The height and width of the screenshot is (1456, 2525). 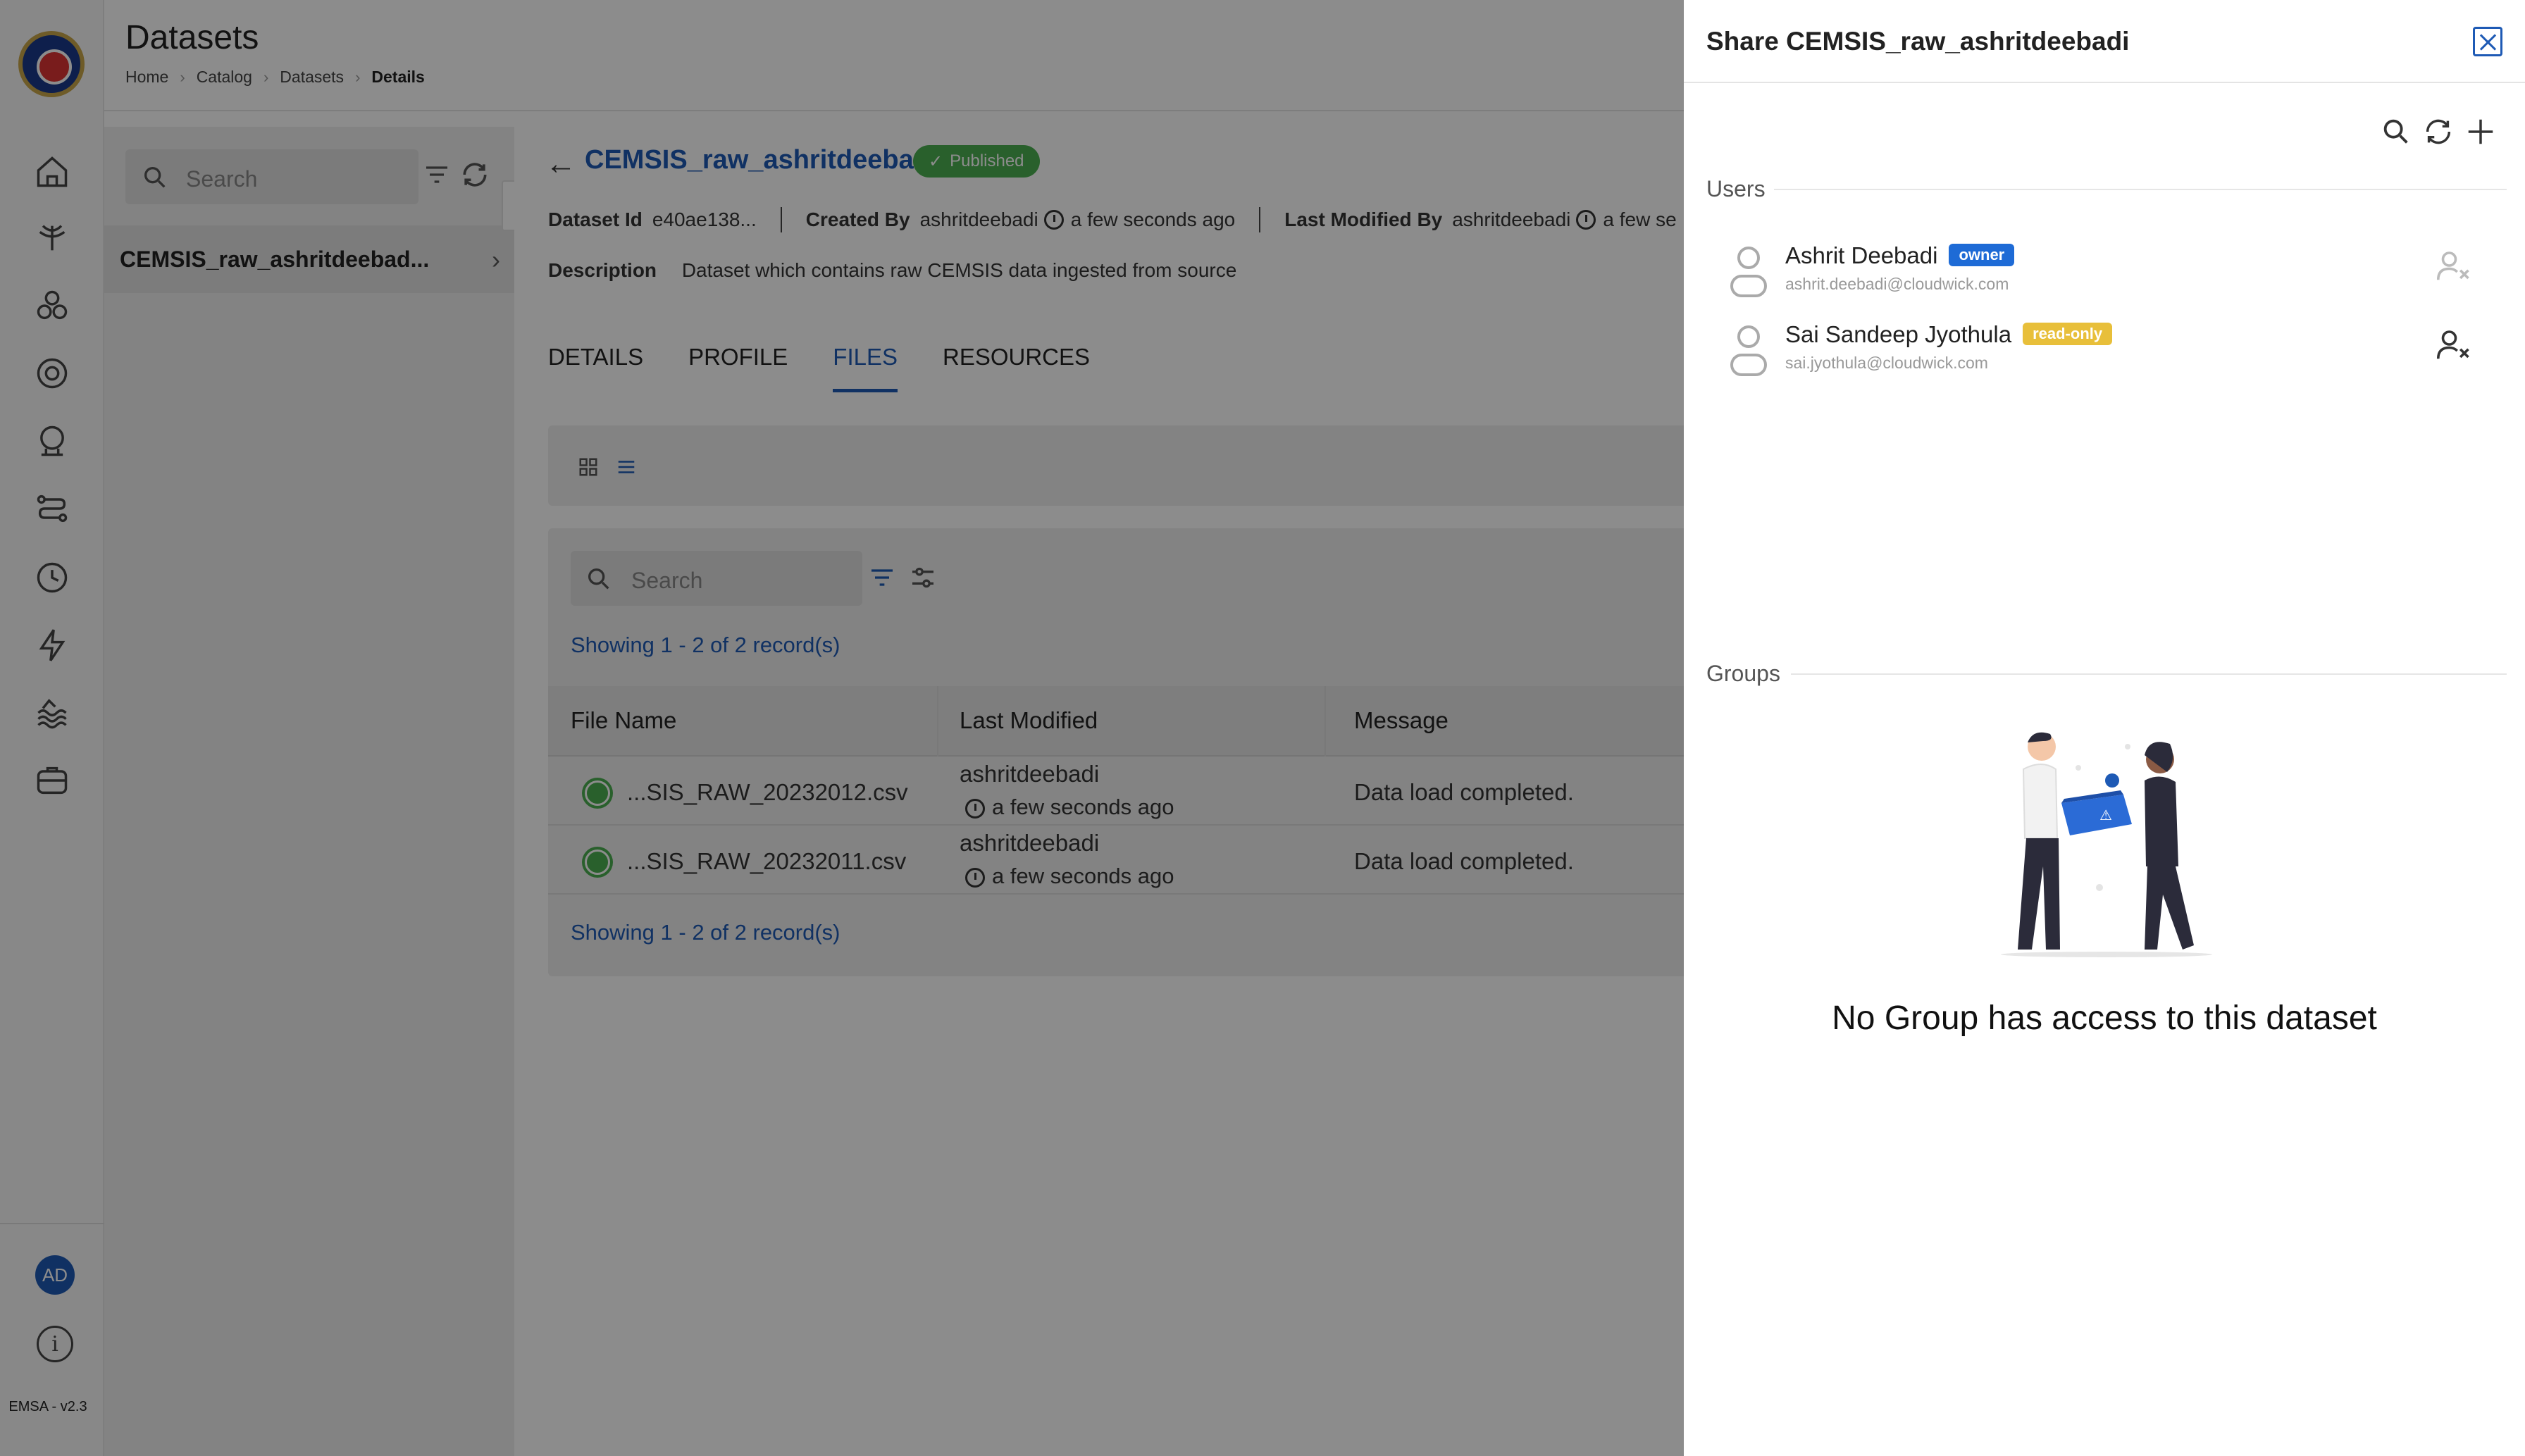 What do you see at coordinates (2487, 41) in the screenshot?
I see `close-icon` at bounding box center [2487, 41].